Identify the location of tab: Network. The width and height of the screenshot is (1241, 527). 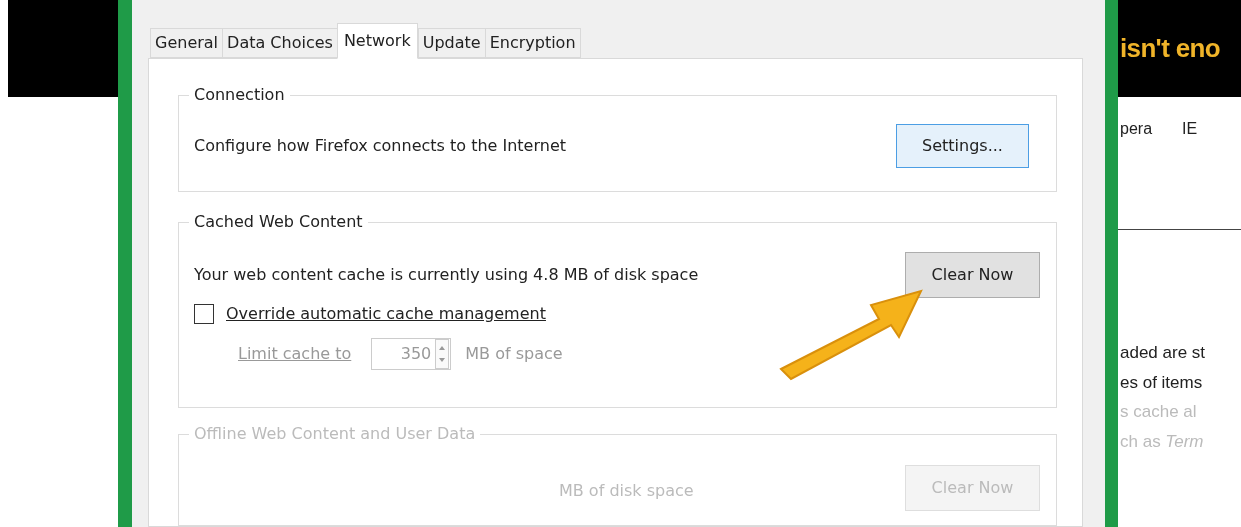
(377, 41).